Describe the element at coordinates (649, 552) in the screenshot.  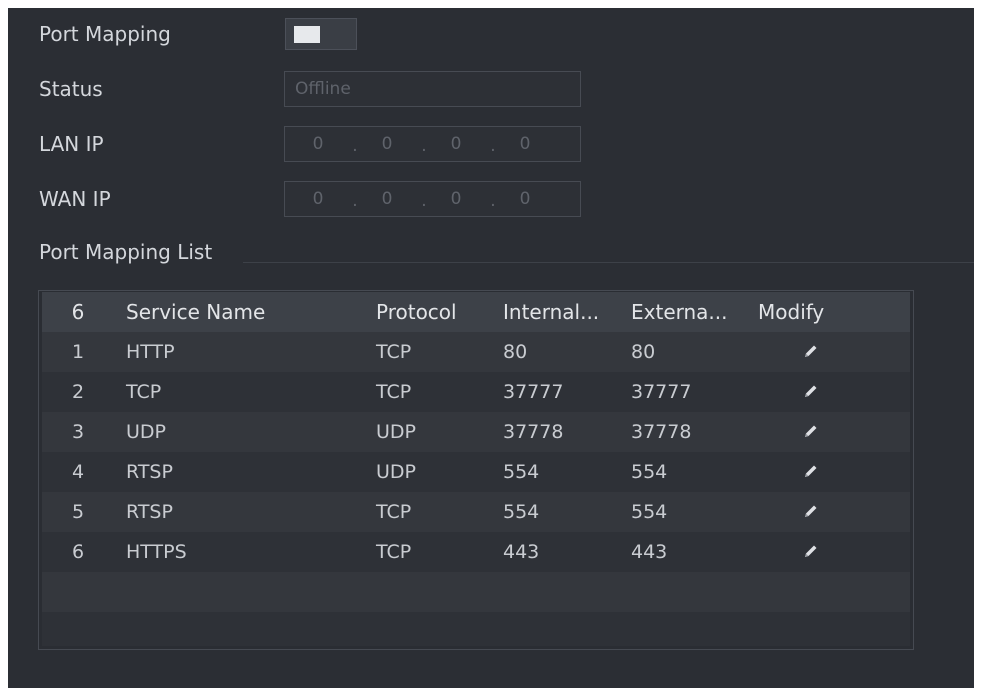
I see `external-port-cell: 443` at that location.